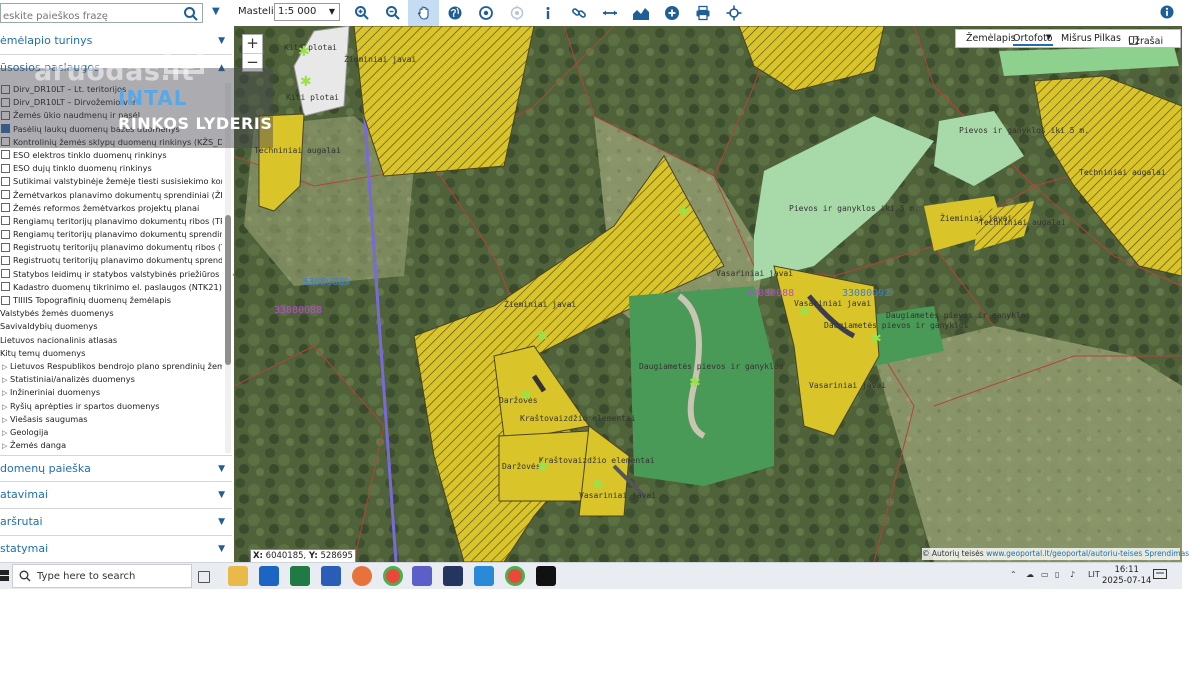 The height and width of the screenshot is (675, 1200). I want to click on link-button, so click(578, 13).